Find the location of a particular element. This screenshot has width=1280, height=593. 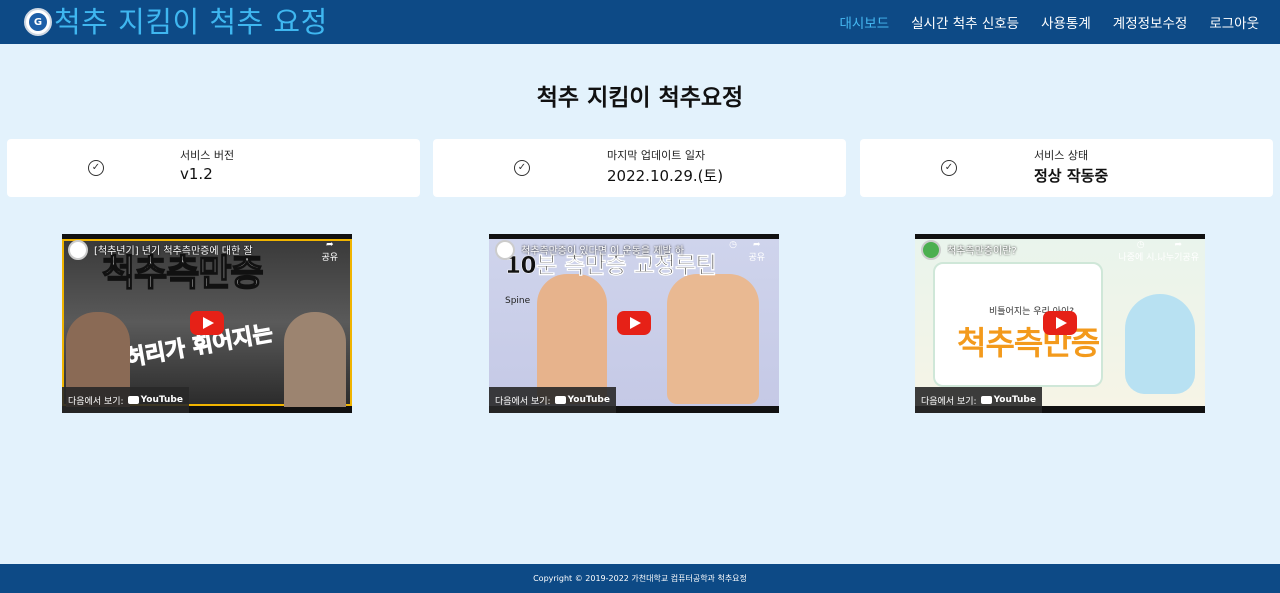

video-title: [척추년기] 년기 척추측만증에 대한 잘 is located at coordinates (184, 249).